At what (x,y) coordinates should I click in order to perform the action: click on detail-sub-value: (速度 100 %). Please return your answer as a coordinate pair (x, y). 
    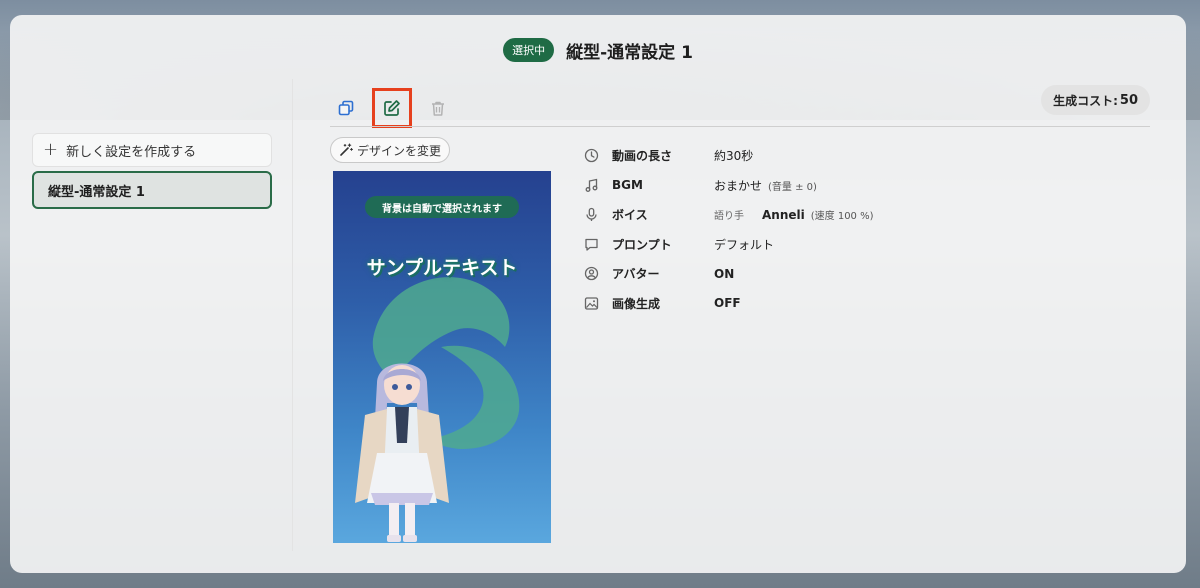
    Looking at the image, I should click on (842, 217).